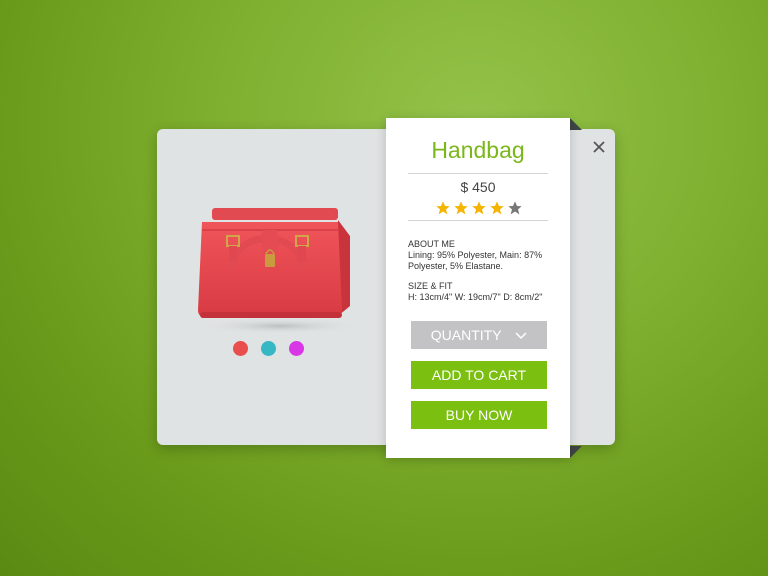 This screenshot has width=768, height=576. I want to click on close-button, so click(599, 147).